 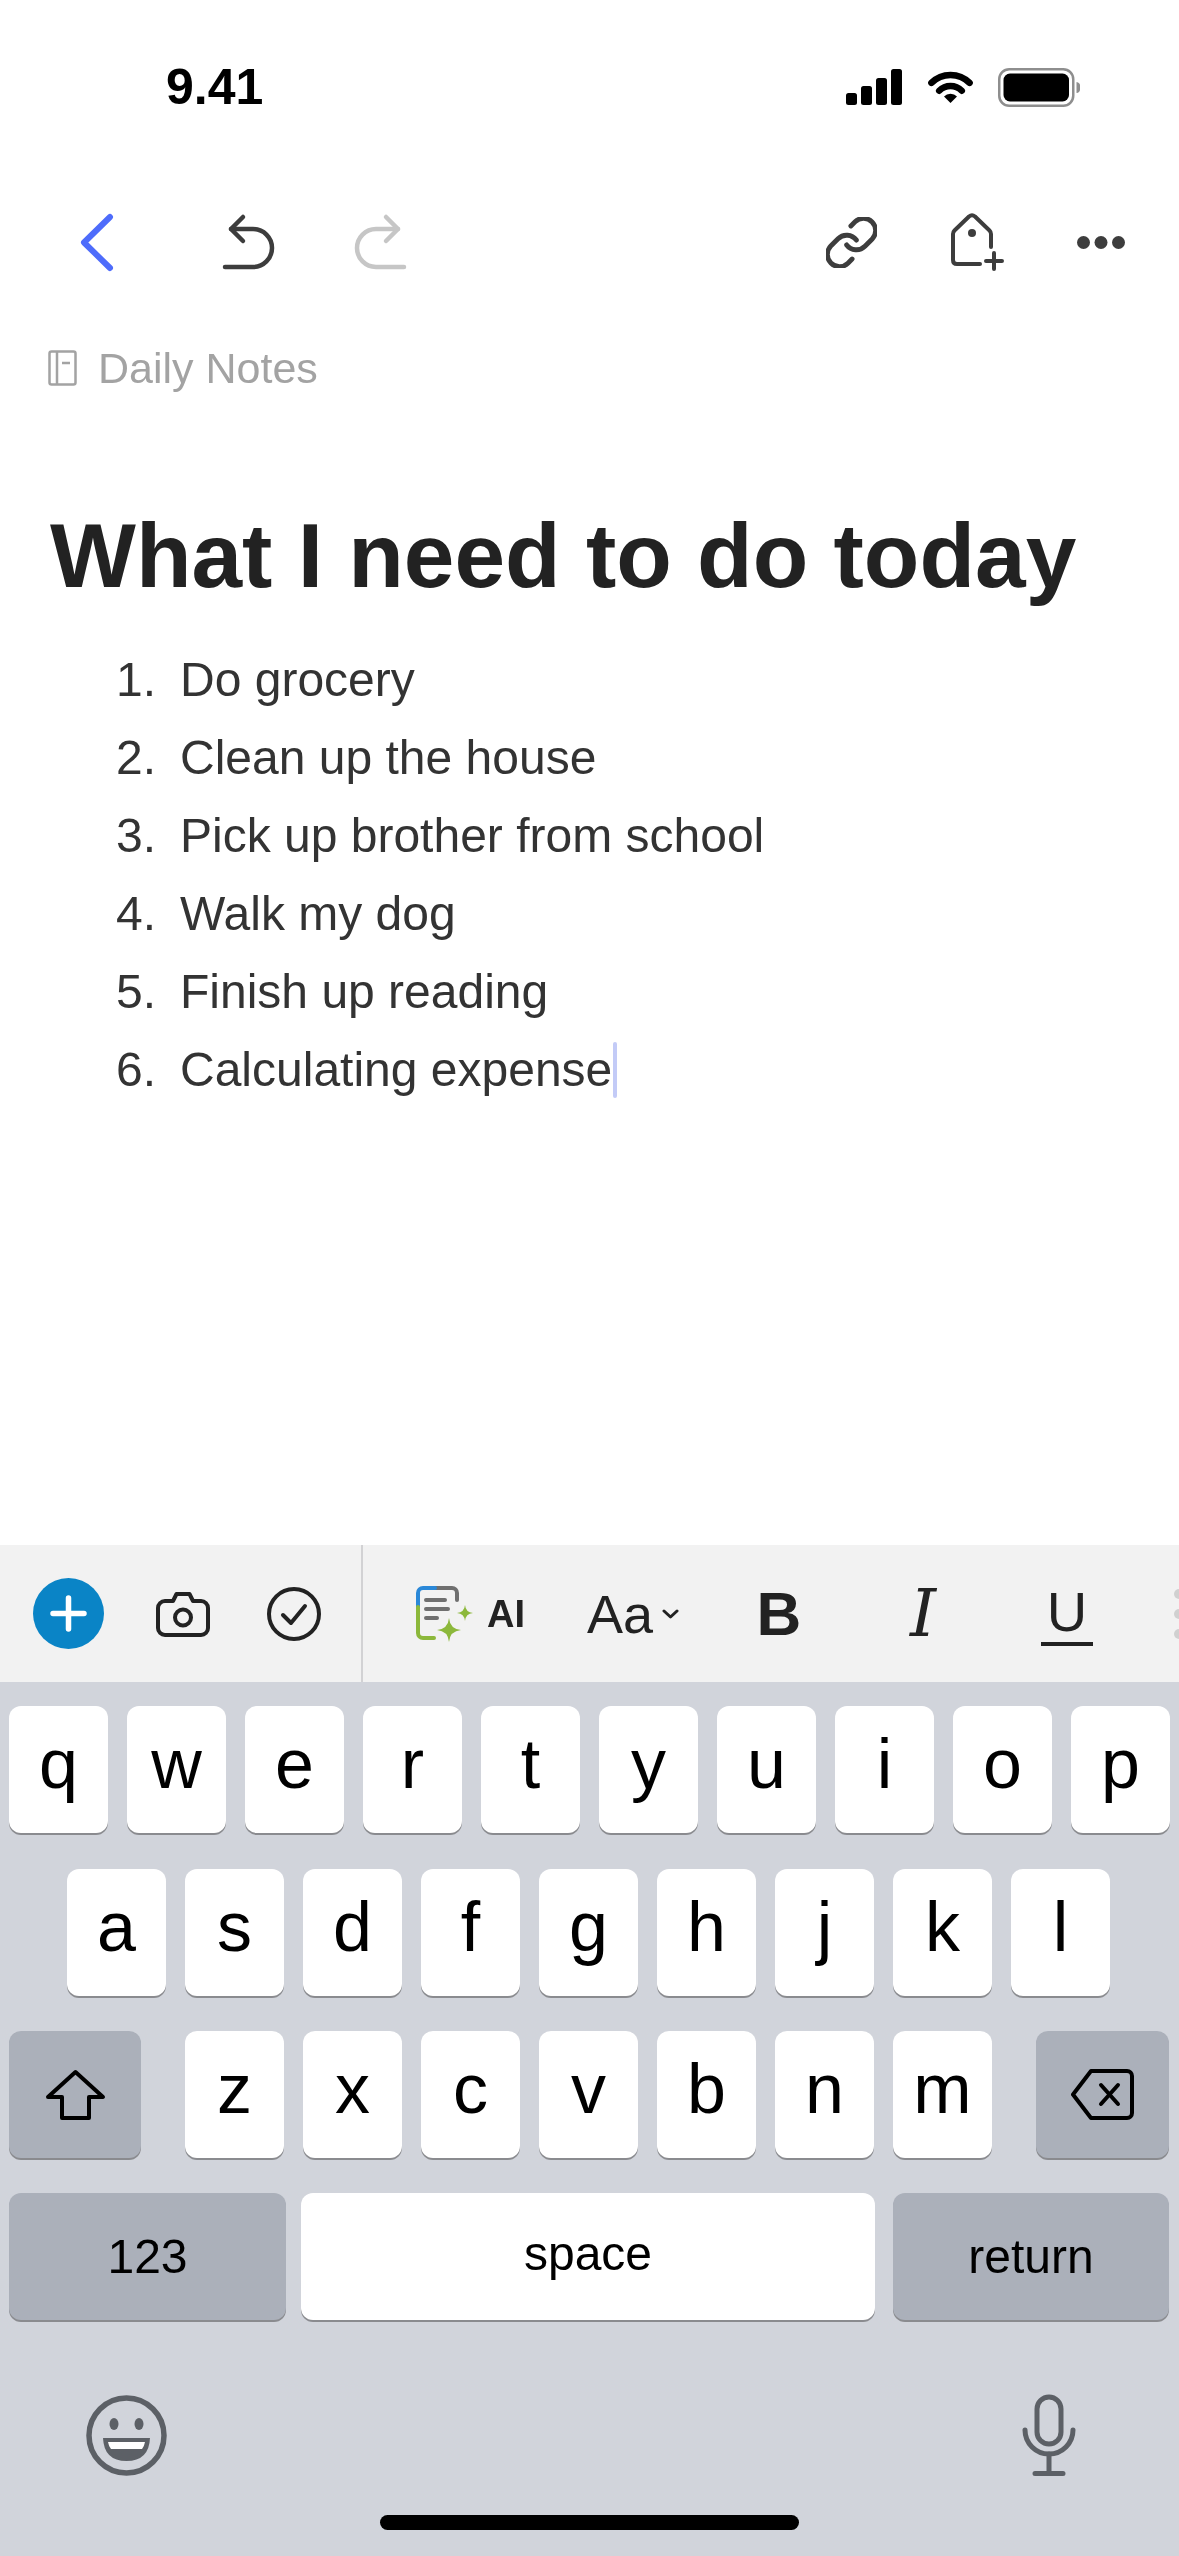 I want to click on ai-button: AI, so click(x=470, y=1613).